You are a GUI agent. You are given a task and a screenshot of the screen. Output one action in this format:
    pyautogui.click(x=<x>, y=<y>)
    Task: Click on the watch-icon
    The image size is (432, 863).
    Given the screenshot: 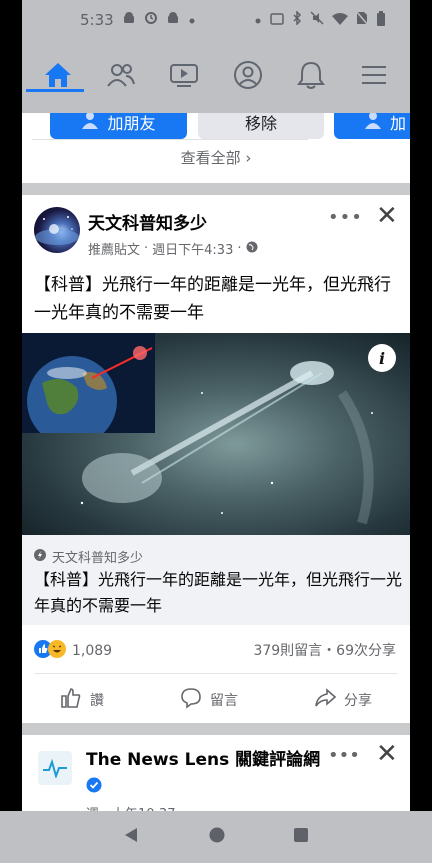 What is the action you would take?
    pyautogui.click(x=184, y=77)
    